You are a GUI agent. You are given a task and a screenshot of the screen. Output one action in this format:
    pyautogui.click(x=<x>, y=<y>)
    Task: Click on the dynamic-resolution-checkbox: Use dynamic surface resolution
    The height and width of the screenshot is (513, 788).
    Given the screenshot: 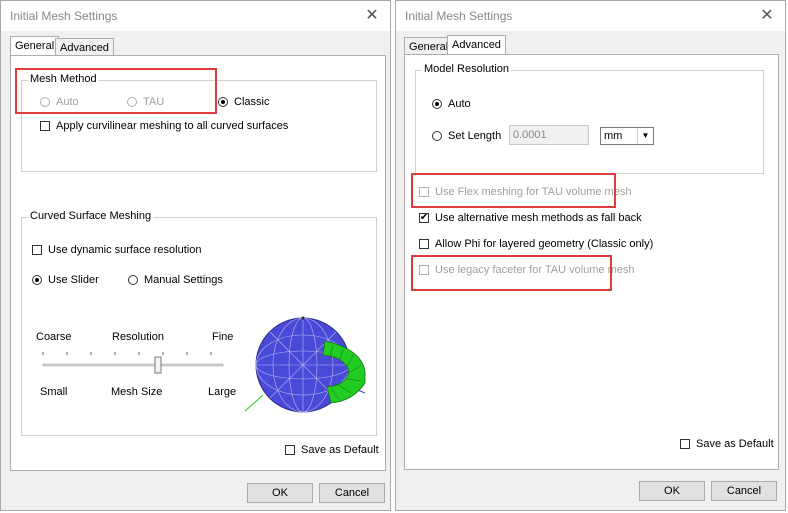 What is the action you would take?
    pyautogui.click(x=116, y=250)
    